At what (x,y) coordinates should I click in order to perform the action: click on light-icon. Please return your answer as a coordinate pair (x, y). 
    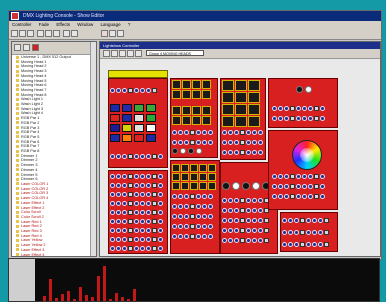
    Looking at the image, I should click on (35, 47).